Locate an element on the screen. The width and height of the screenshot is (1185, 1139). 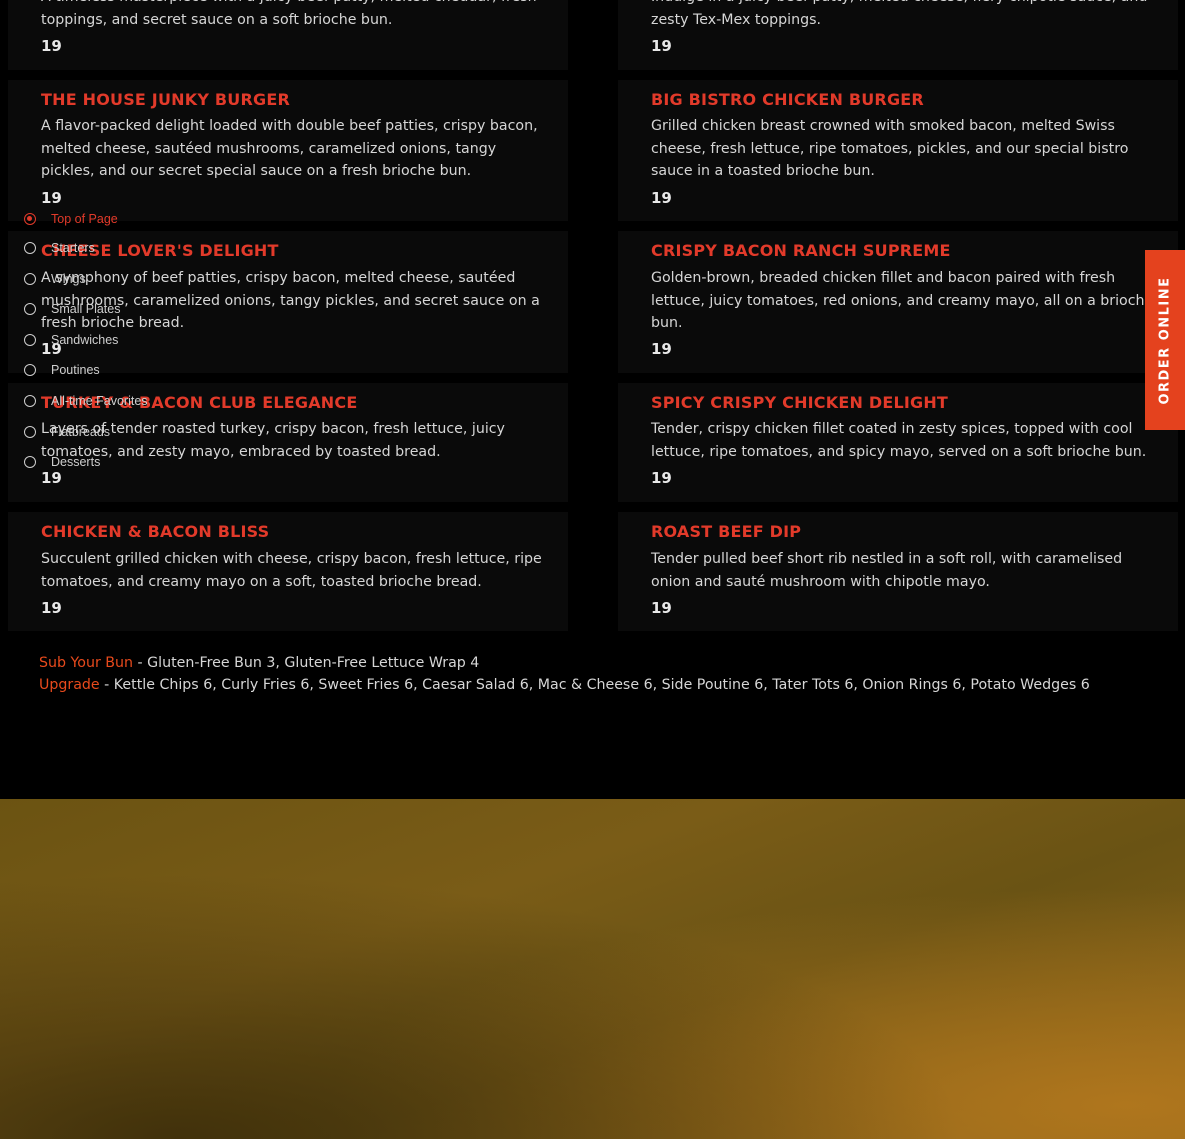
nav-item-label: Top of Page is located at coordinates (84, 219).